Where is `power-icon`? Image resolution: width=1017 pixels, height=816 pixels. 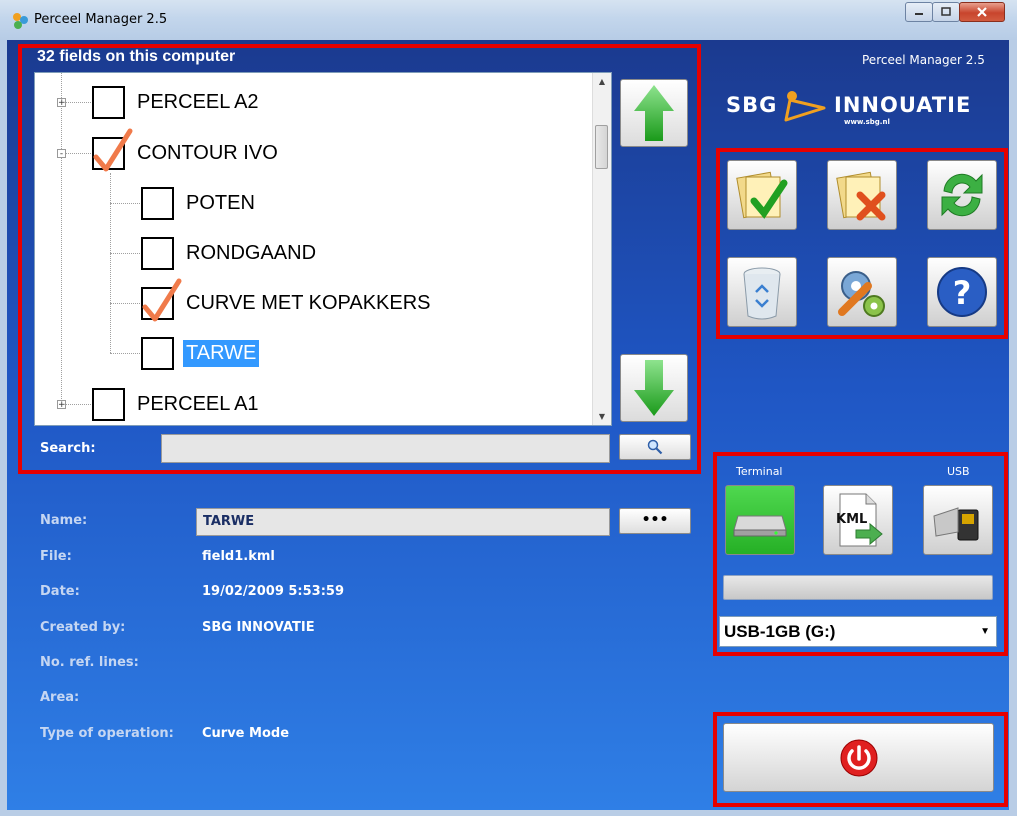
power-icon is located at coordinates (858, 757).